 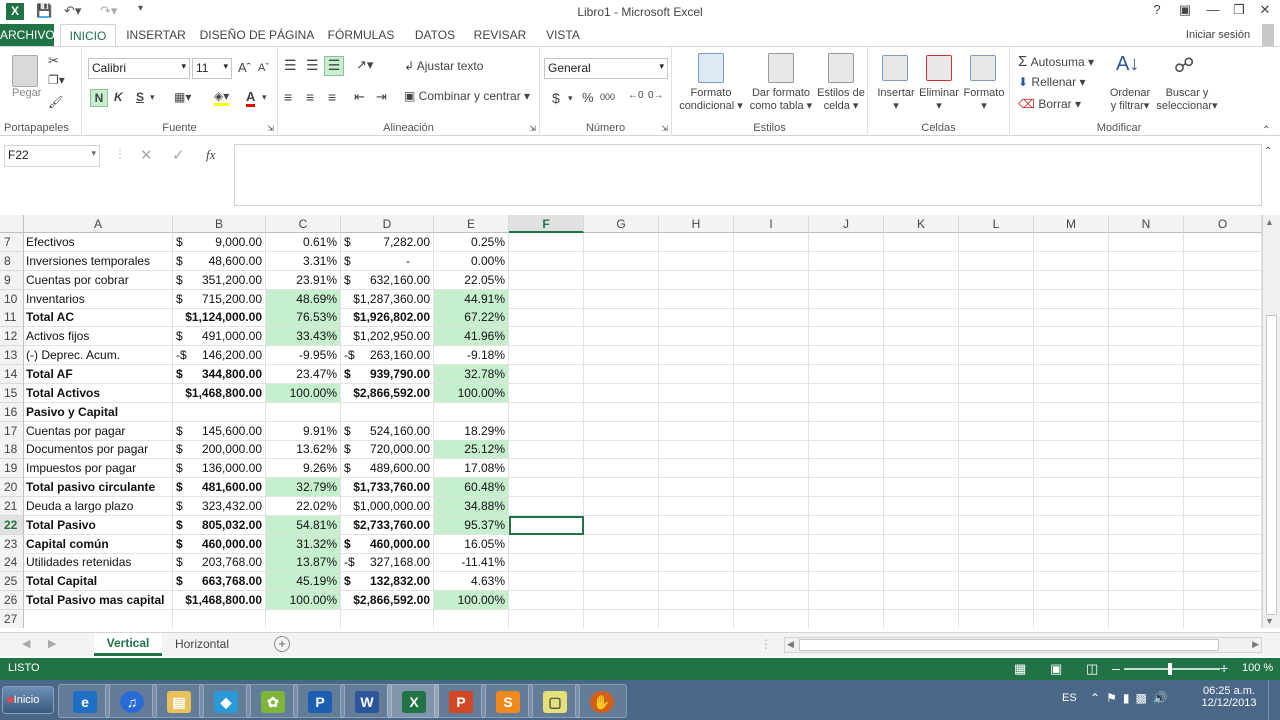 I want to click on align-bottom-icon: ☰, so click(x=334, y=66).